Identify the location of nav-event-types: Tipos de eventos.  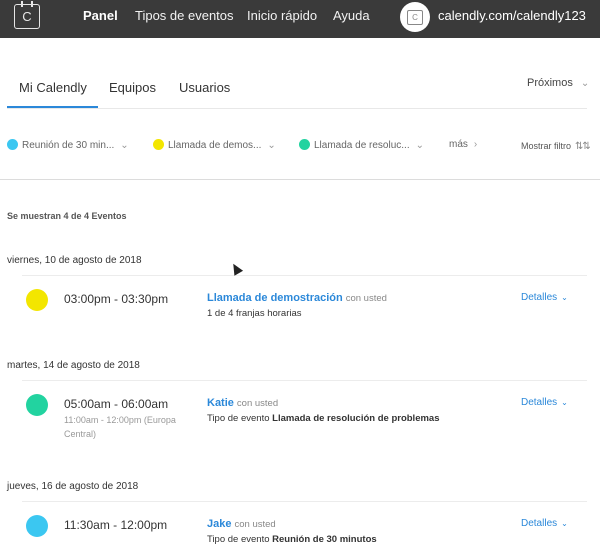
(184, 16).